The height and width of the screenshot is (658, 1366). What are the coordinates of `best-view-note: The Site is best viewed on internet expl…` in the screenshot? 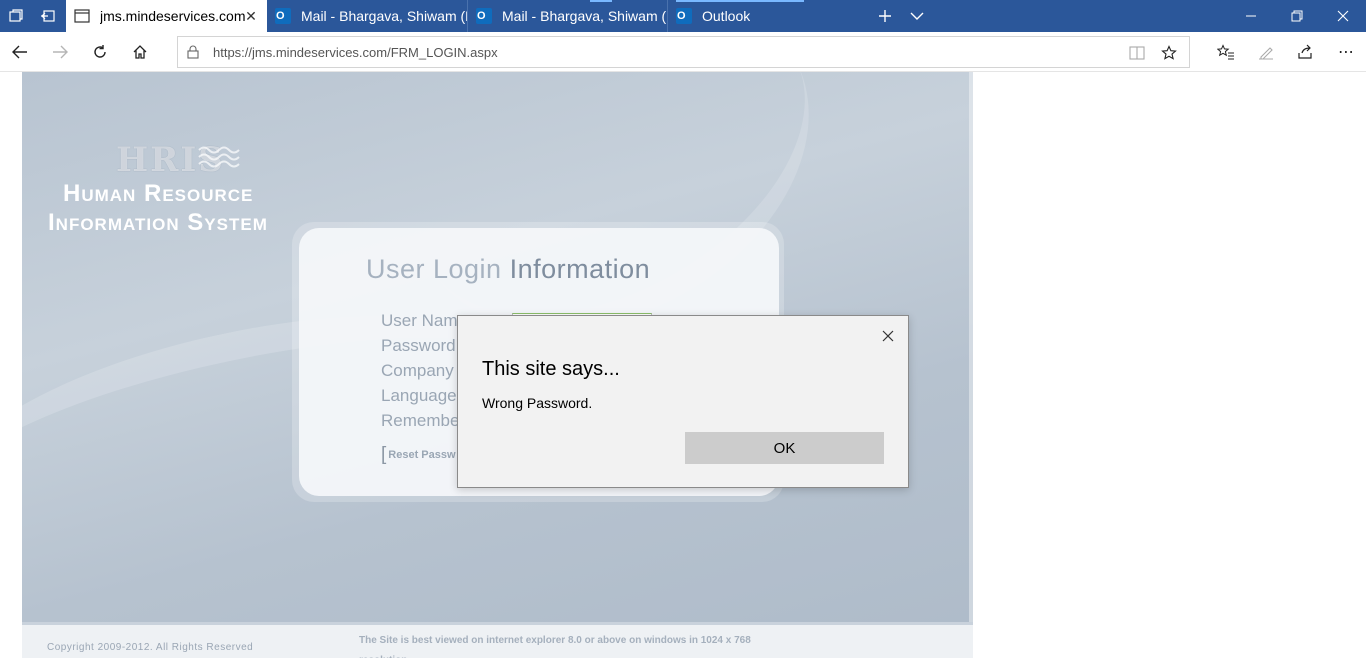 It's located at (555, 646).